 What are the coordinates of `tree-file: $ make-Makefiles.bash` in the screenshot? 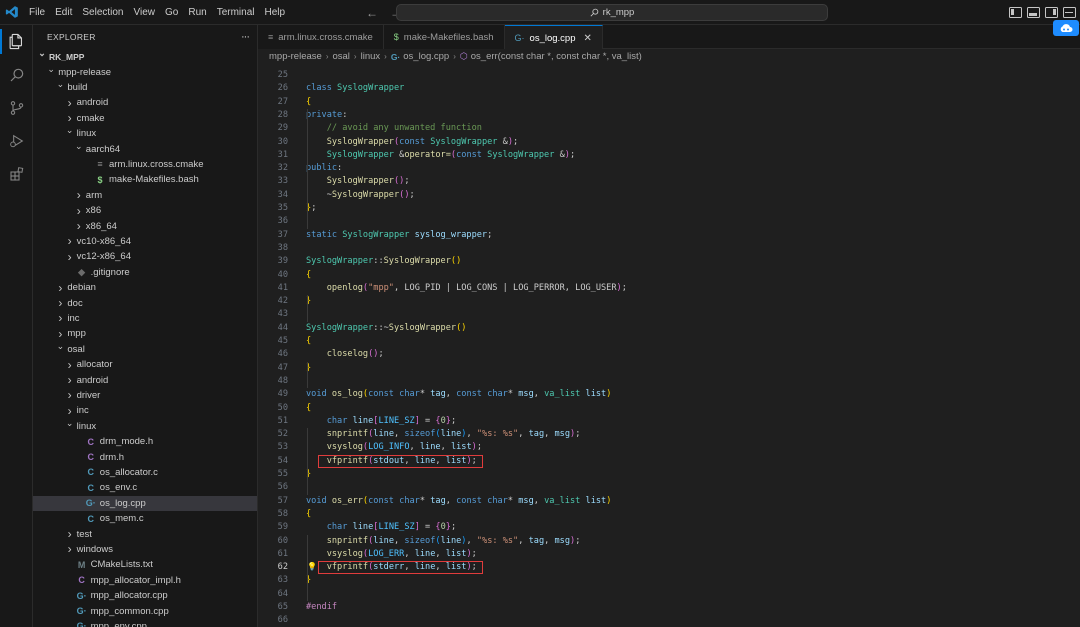 It's located at (145, 179).